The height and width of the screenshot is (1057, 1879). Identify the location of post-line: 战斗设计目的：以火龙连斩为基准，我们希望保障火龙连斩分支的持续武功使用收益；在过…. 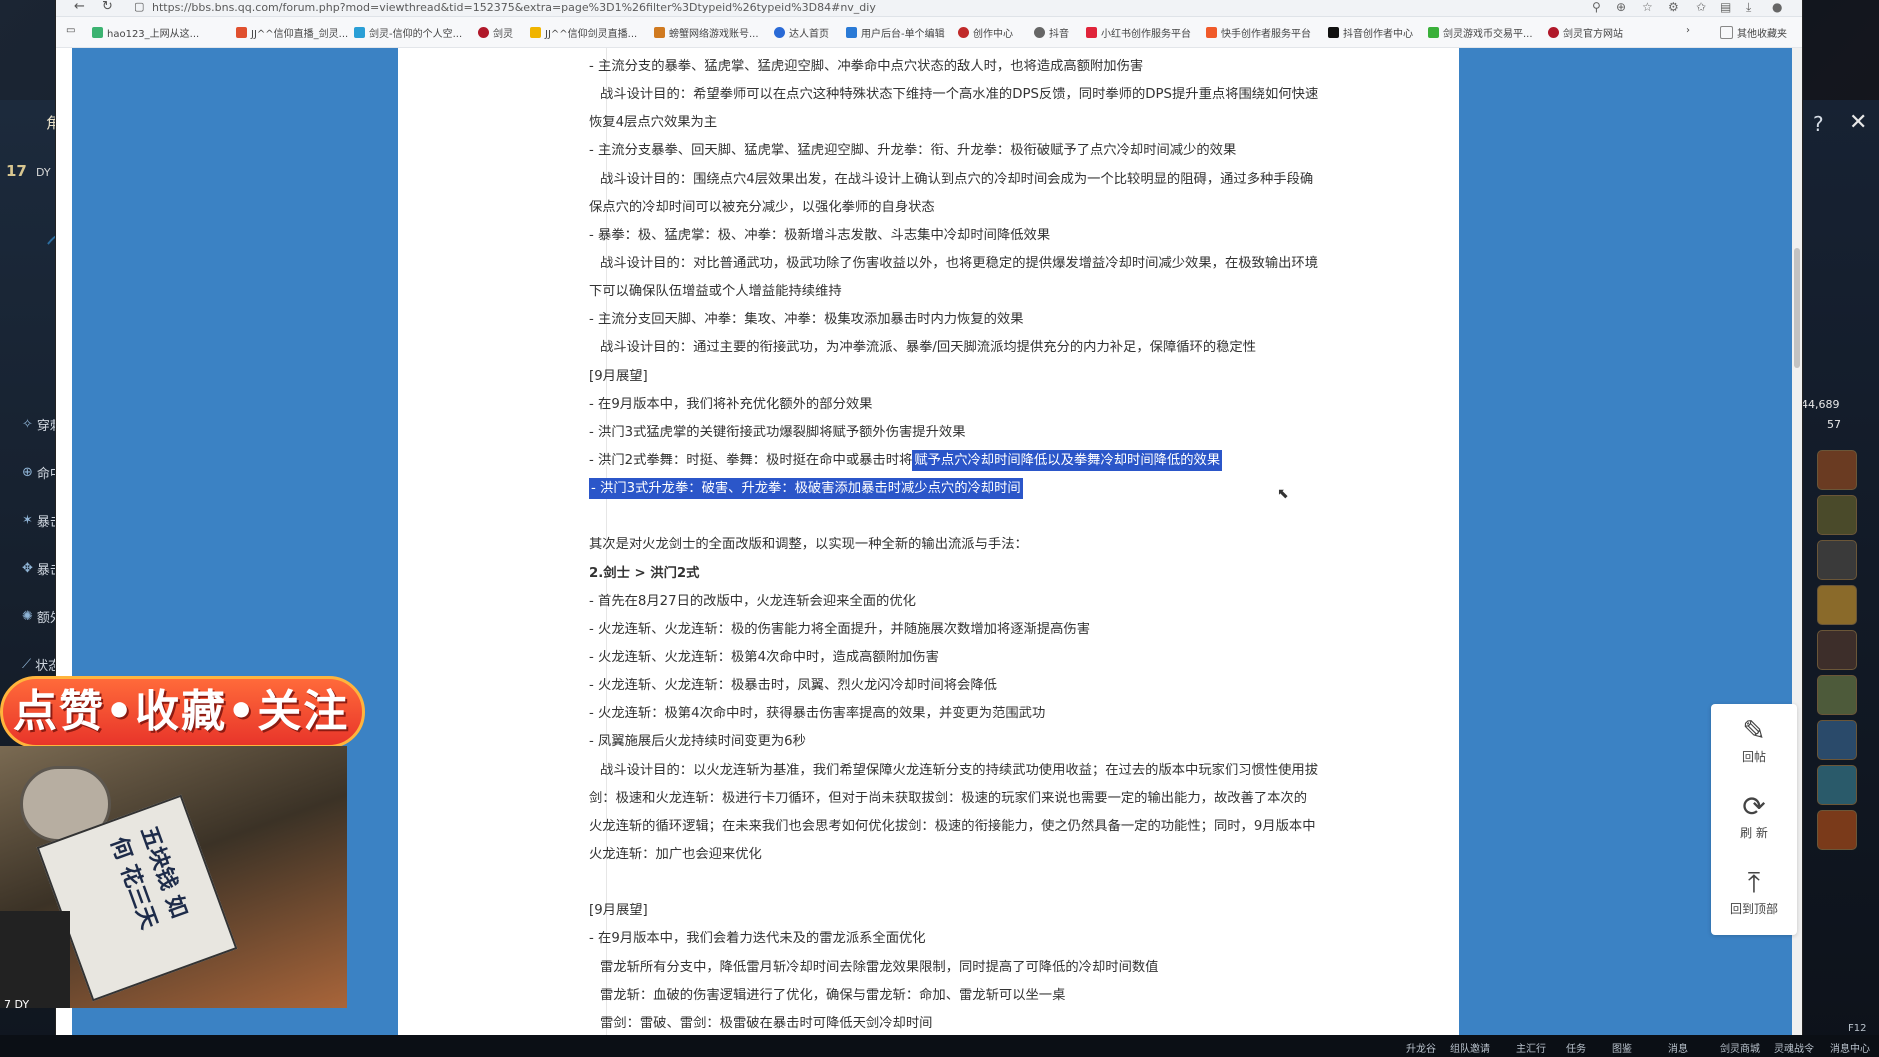
(959, 770).